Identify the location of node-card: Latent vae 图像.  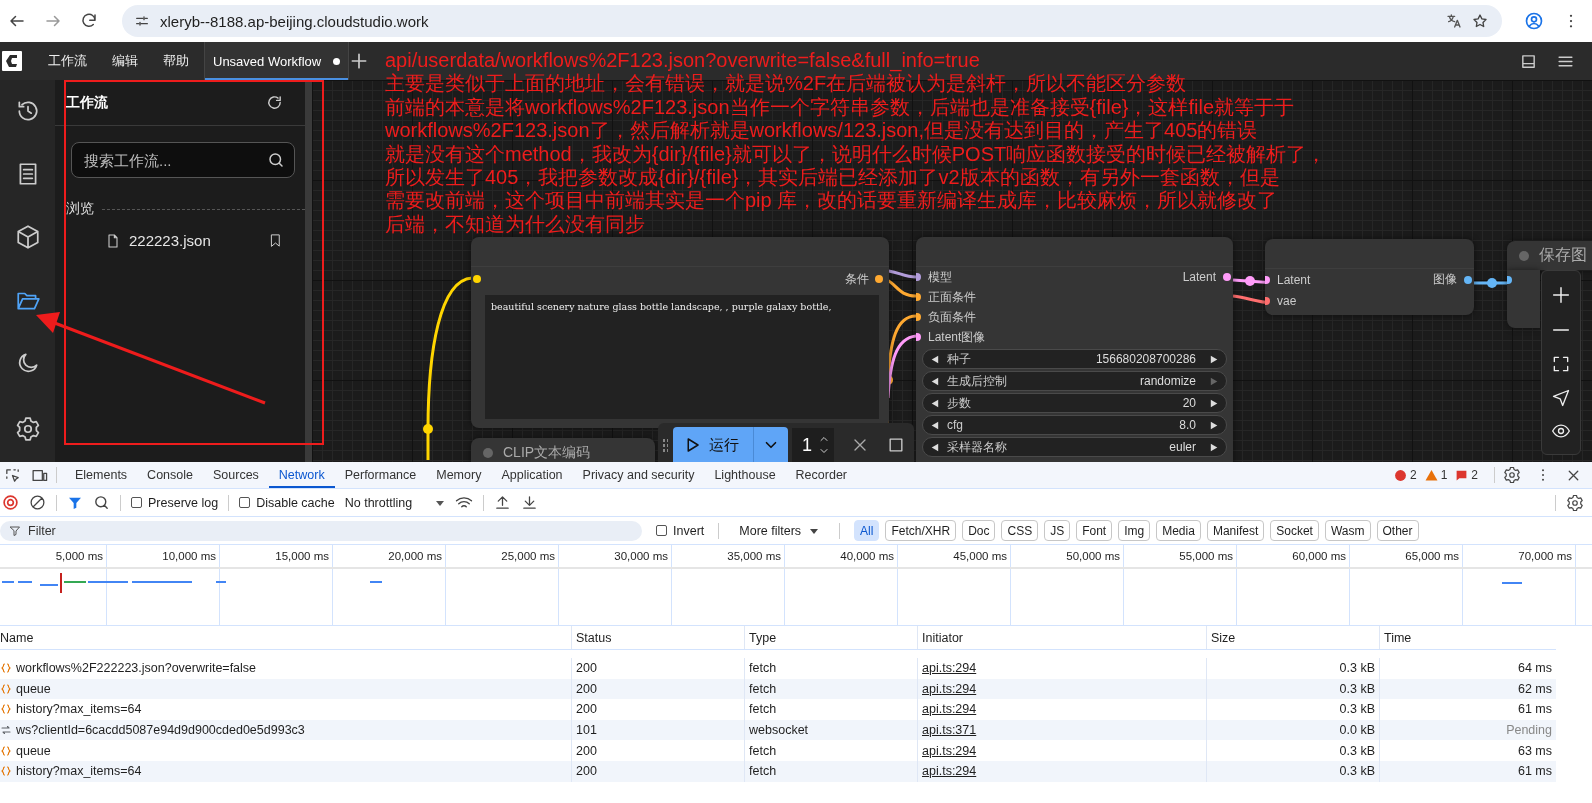
(1369, 277).